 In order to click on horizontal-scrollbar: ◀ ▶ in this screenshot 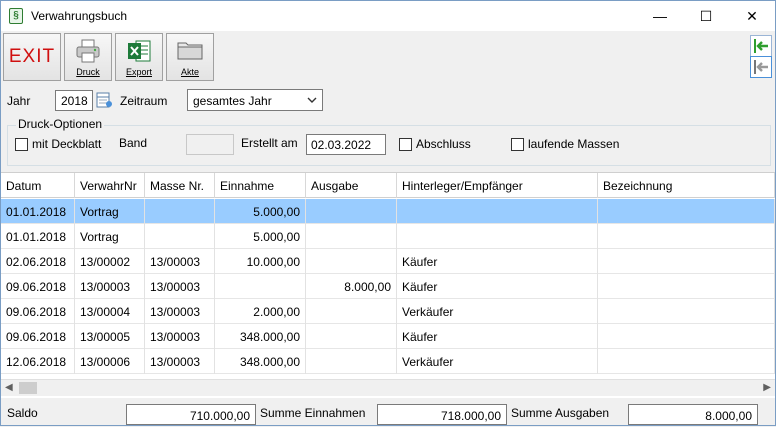, I will do `click(388, 387)`.